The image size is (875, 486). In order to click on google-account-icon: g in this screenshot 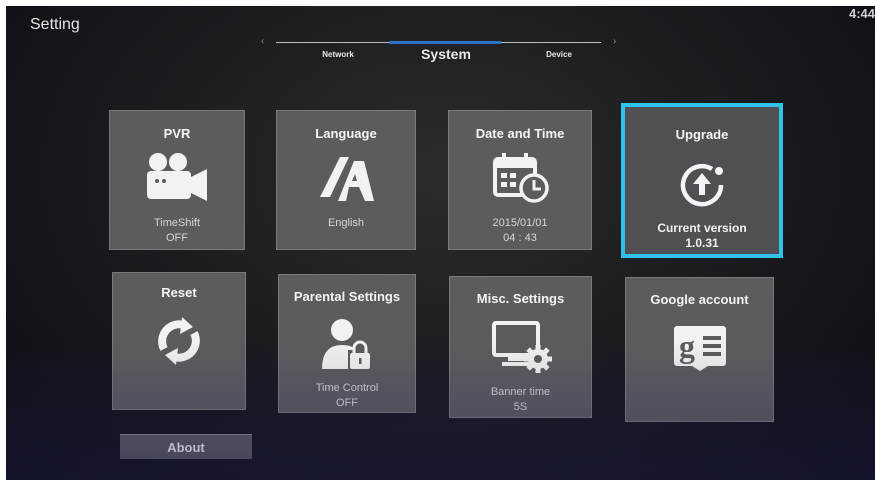, I will do `click(699, 348)`.